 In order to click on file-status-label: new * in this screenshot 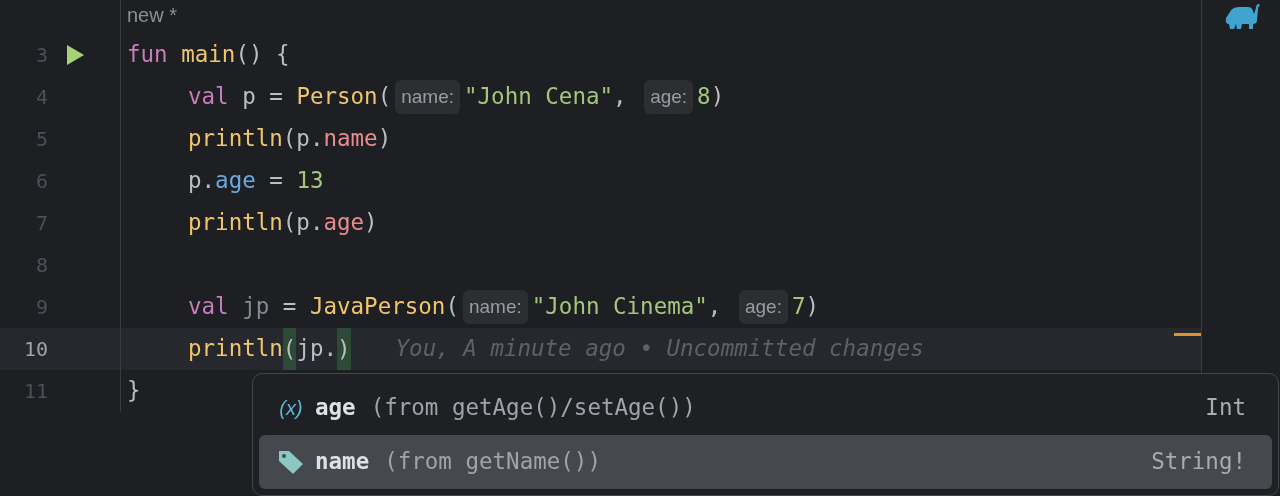, I will do `click(152, 15)`.